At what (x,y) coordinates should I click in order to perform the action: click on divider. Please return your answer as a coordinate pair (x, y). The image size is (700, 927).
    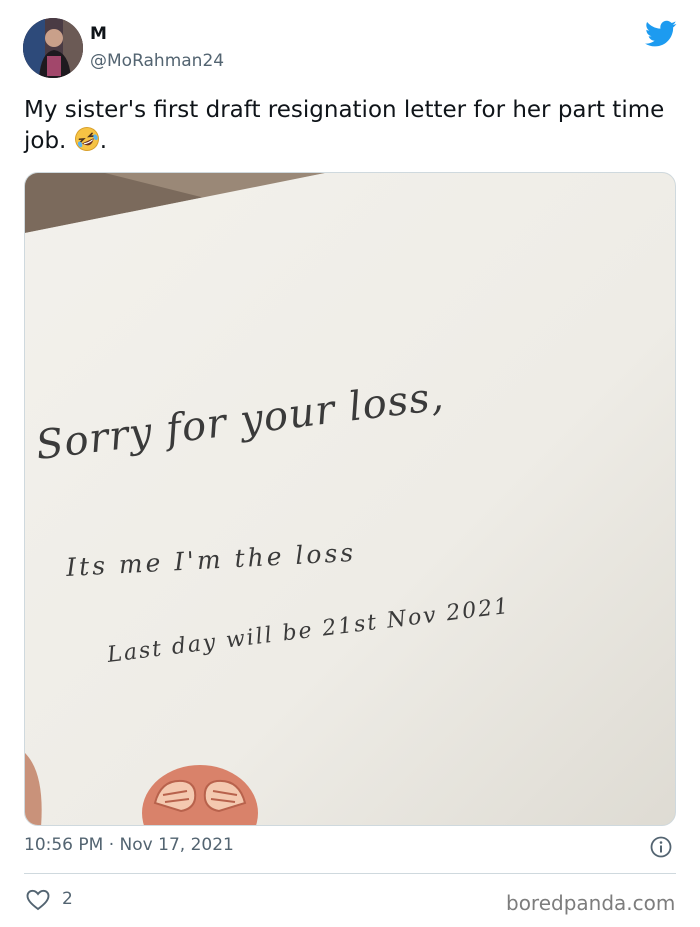
    Looking at the image, I should click on (350, 873).